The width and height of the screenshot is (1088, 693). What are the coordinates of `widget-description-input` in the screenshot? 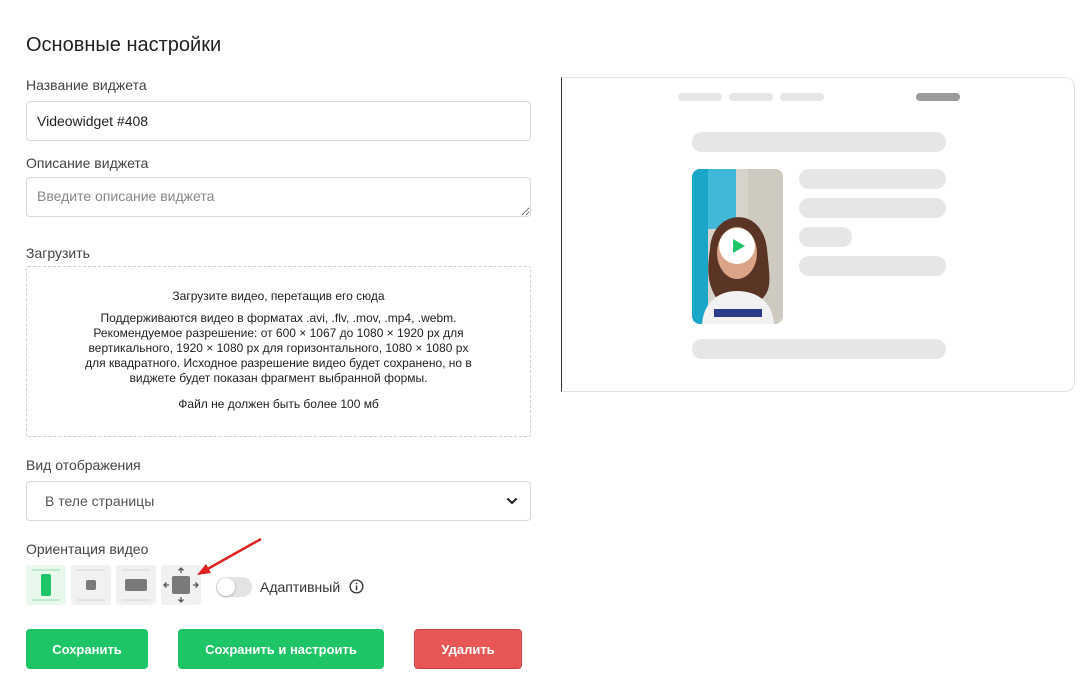 It's located at (278, 197).